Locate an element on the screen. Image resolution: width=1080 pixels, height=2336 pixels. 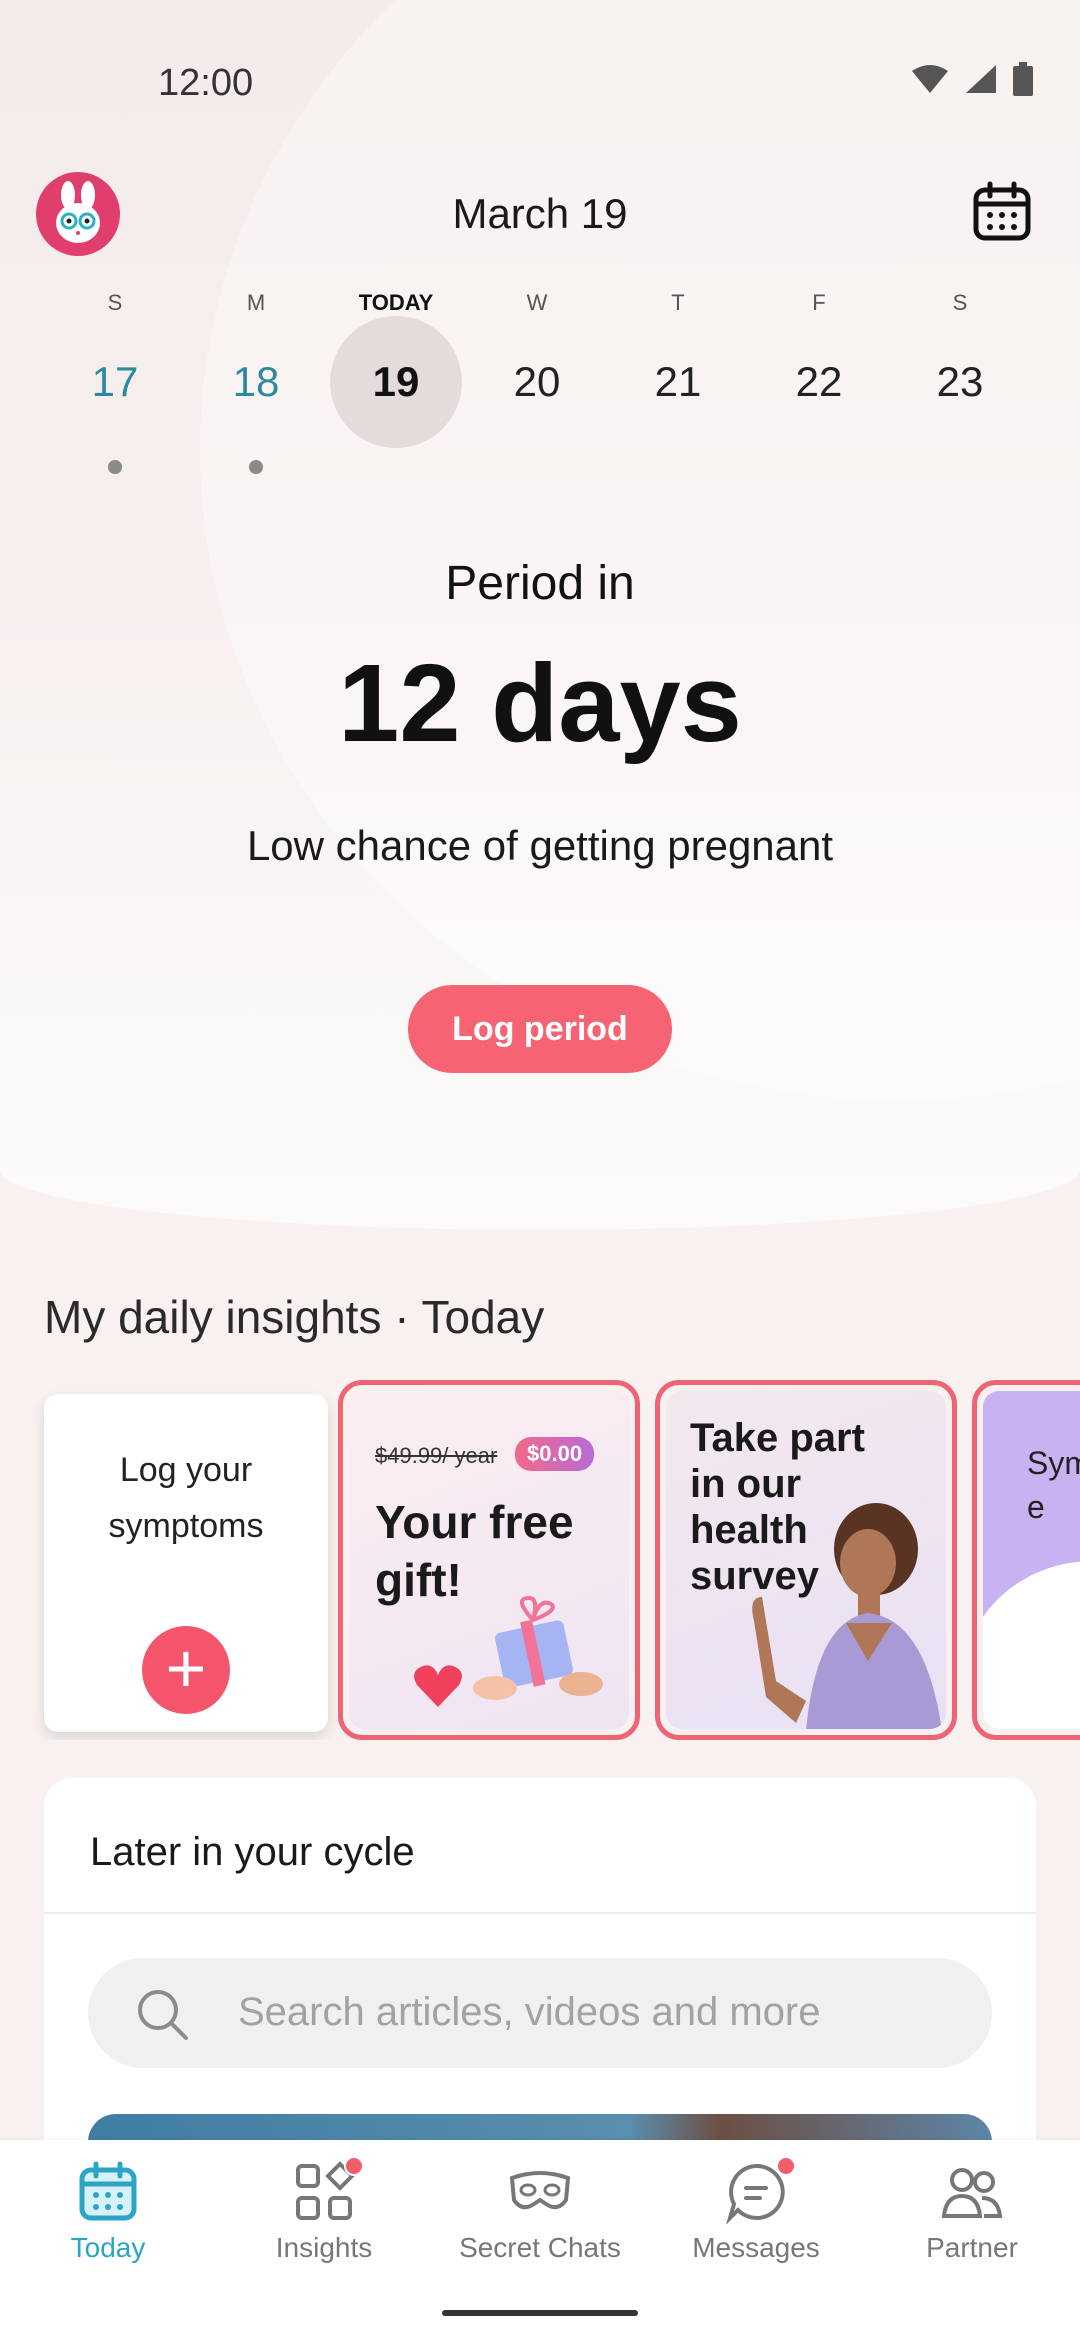
nav-label: Messages is located at coordinates (756, 2247).